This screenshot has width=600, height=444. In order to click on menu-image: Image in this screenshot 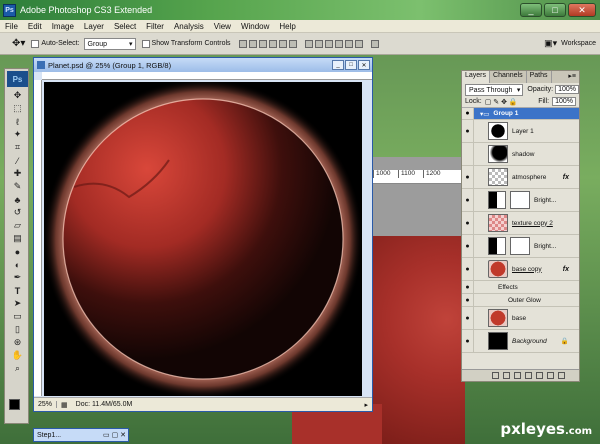, I will do `click(63, 26)`.